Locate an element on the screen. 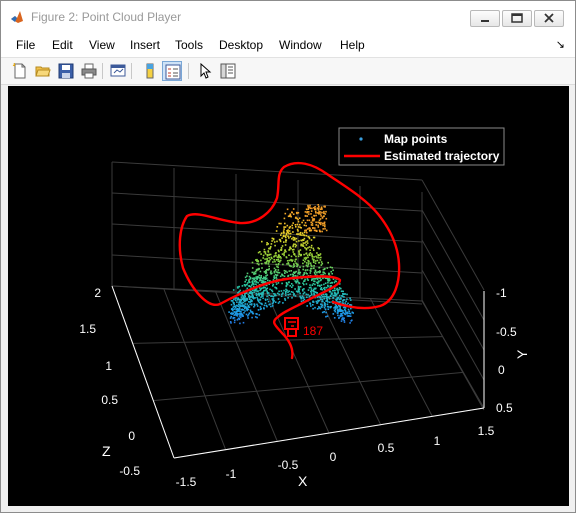 This screenshot has height=513, width=576. printer-icon is located at coordinates (89, 71).